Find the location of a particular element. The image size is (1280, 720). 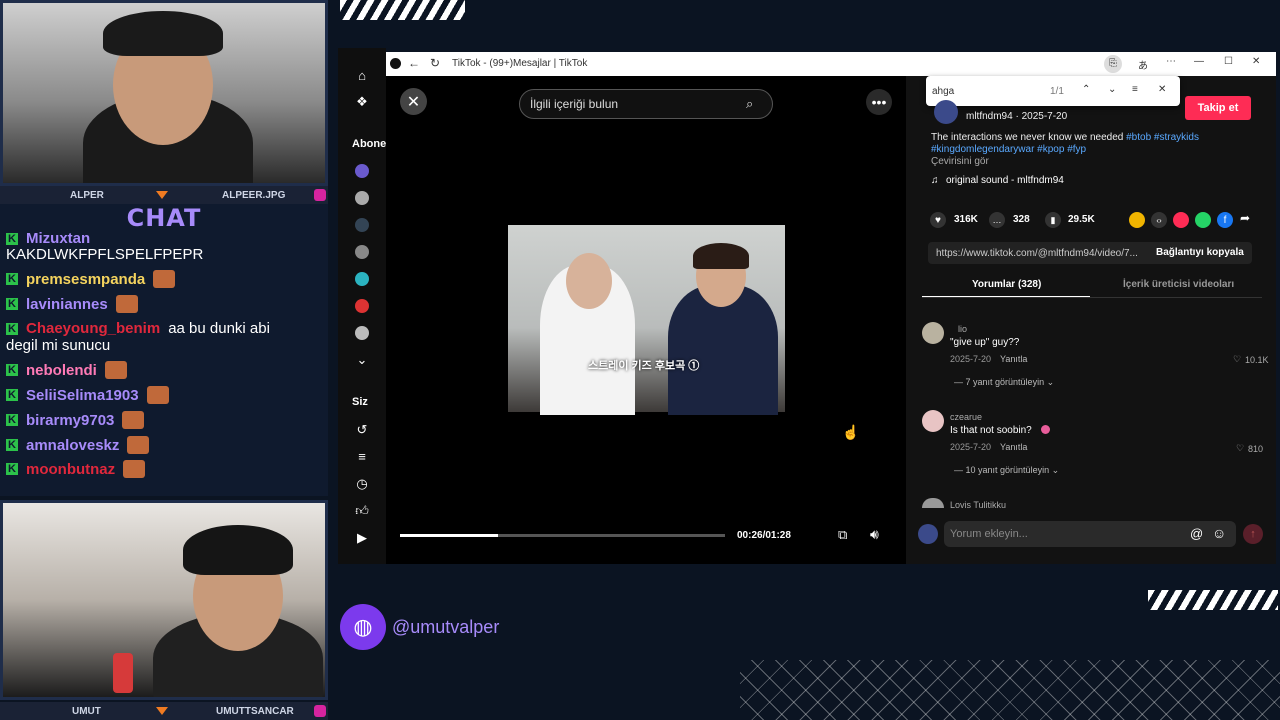

chat-line: KAKDLWKFPFLSPELFPEPR is located at coordinates (104, 254).